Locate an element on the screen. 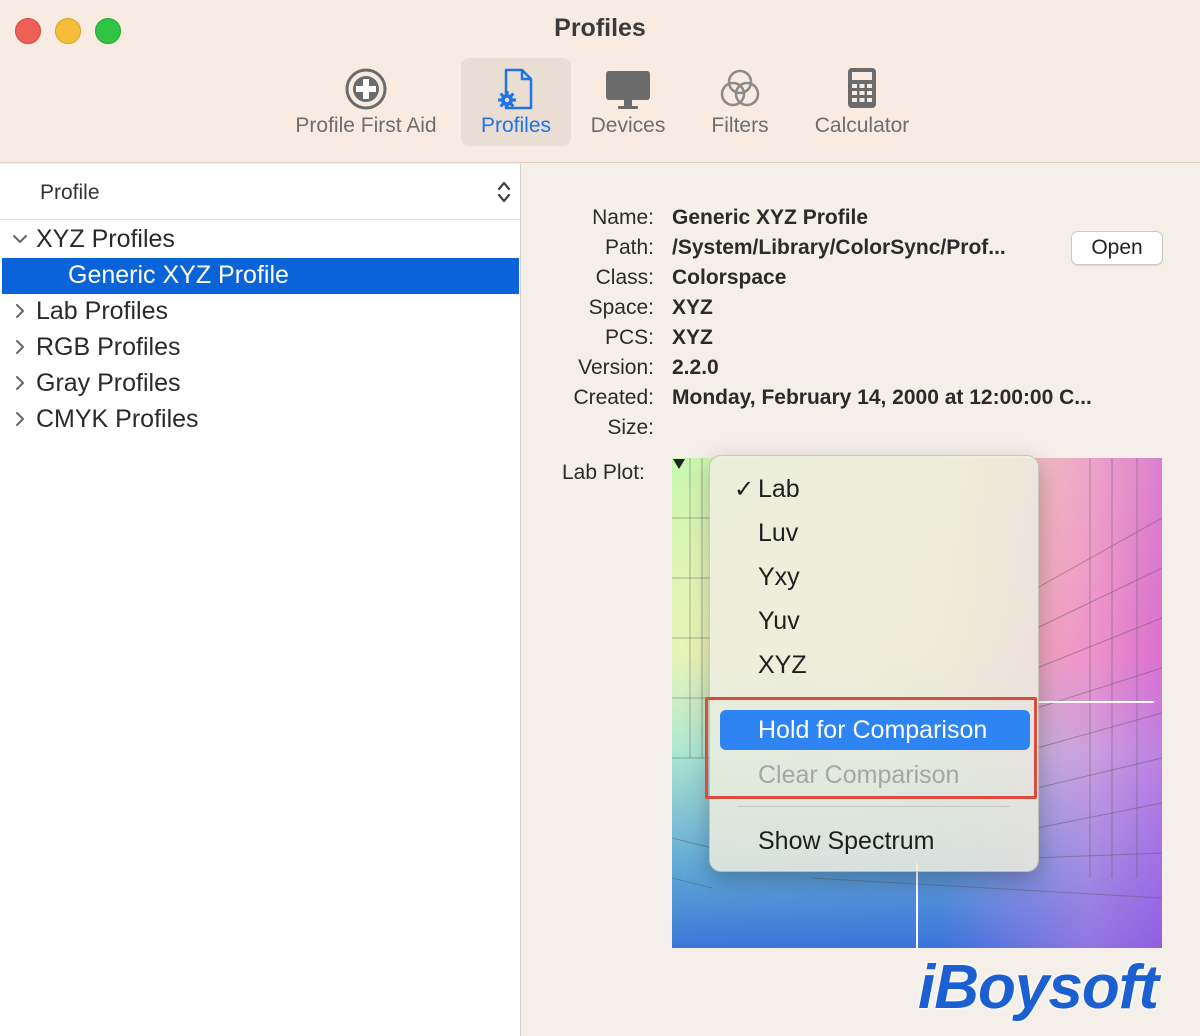 The width and height of the screenshot is (1200, 1036). detail-value: Colorspace is located at coordinates (729, 277).